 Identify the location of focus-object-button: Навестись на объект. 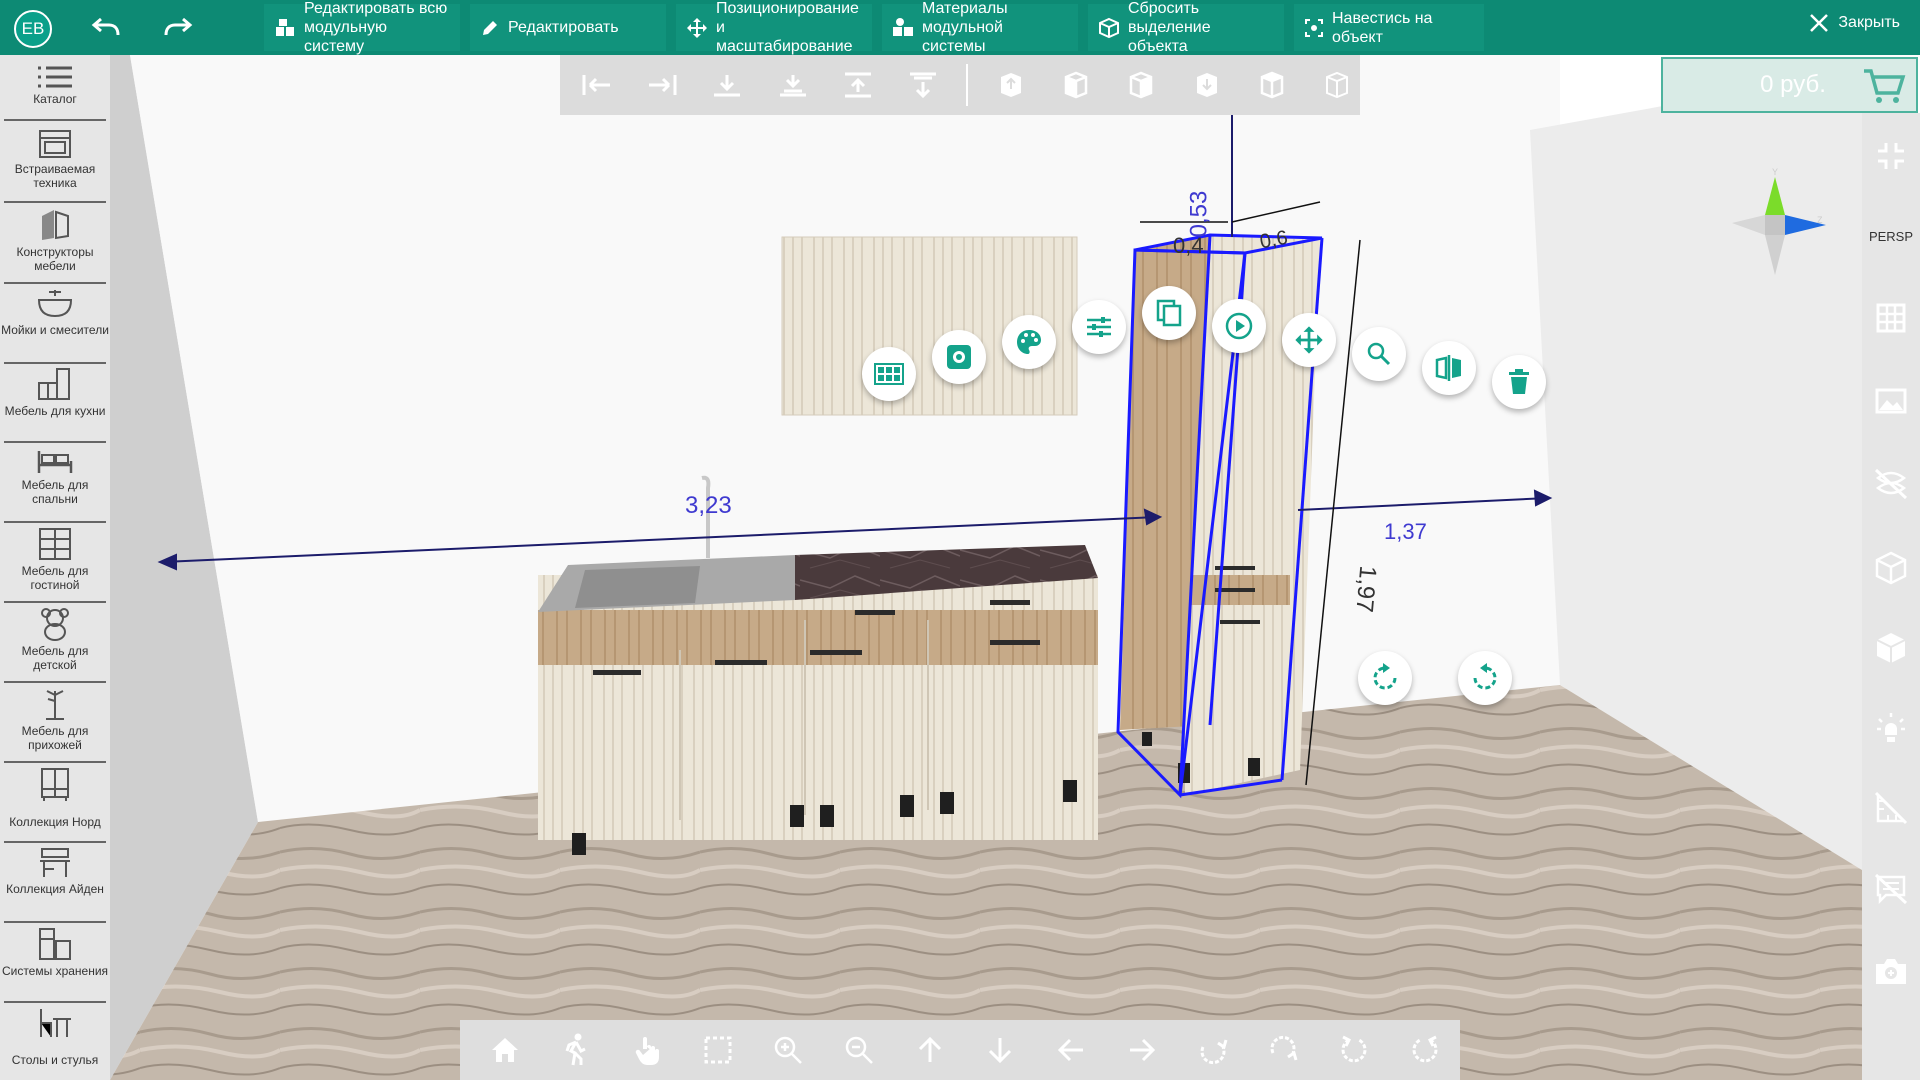
(1389, 27).